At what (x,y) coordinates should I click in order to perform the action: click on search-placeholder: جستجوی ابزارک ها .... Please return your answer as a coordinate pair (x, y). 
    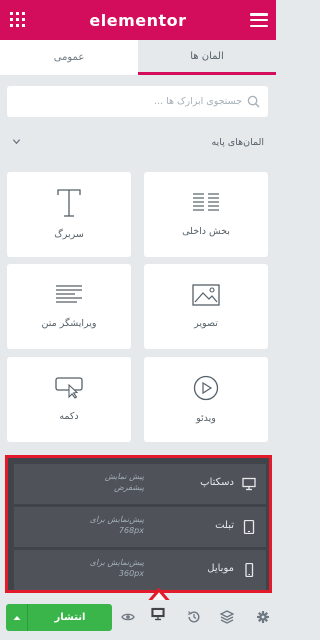
    Looking at the image, I should click on (198, 101).